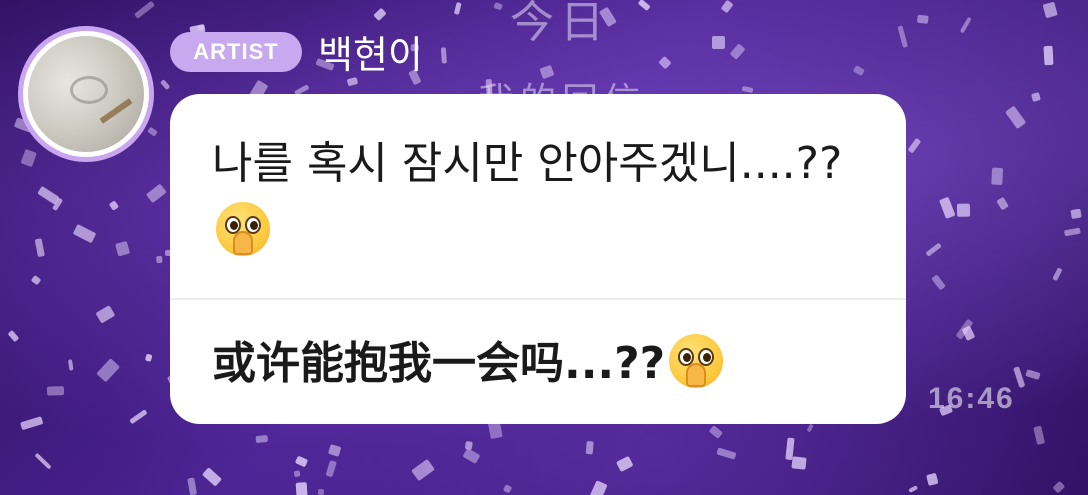 This screenshot has height=495, width=1088. What do you see at coordinates (236, 52) in the screenshot?
I see `artist-badge: ARTIST` at bounding box center [236, 52].